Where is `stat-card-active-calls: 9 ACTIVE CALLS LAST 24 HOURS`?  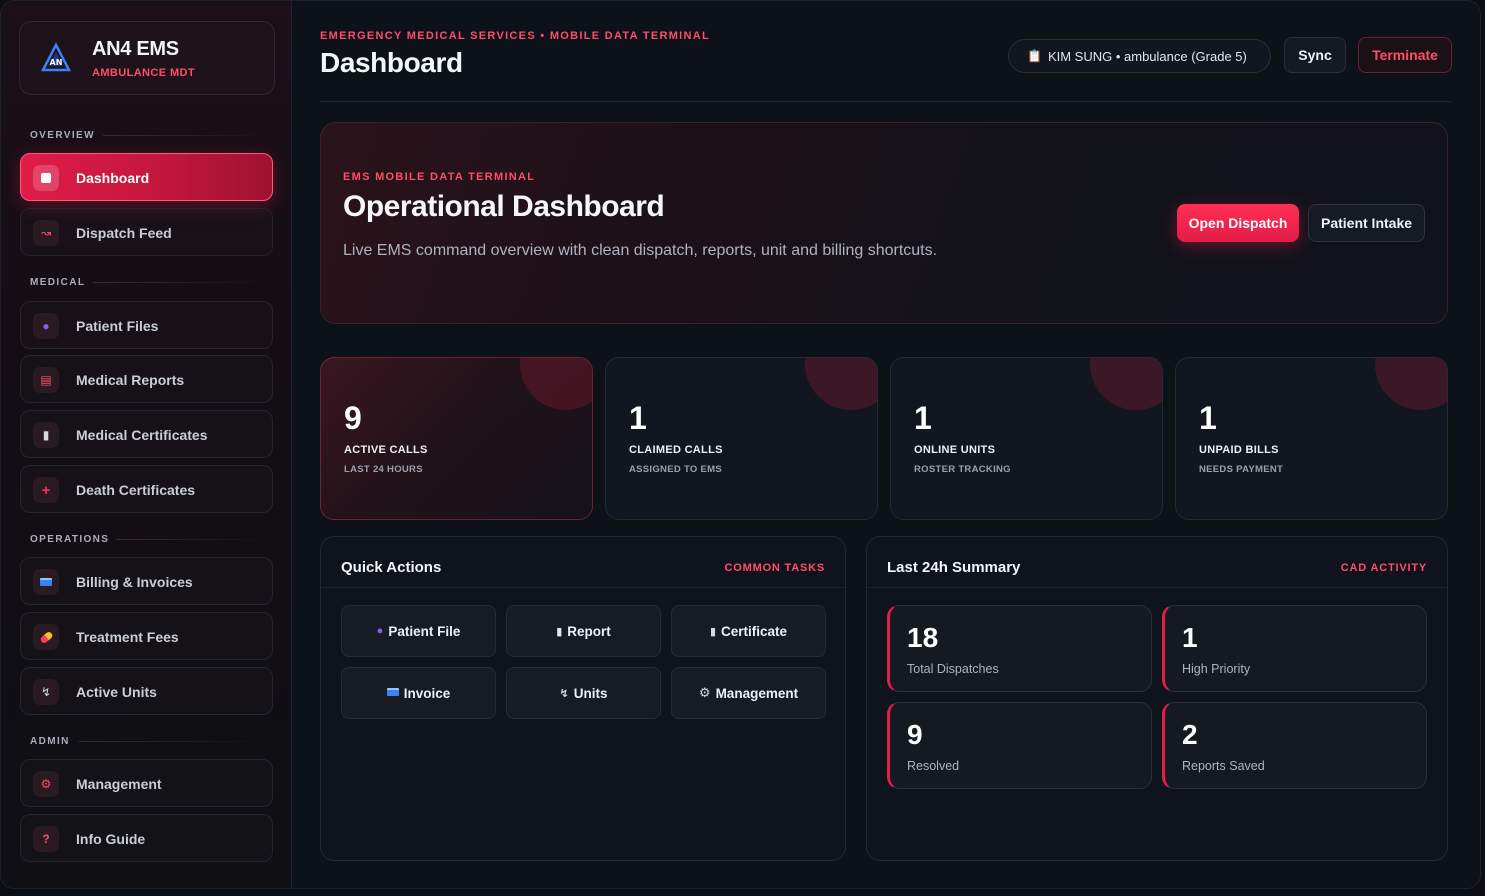 stat-card-active-calls: 9 ACTIVE CALLS LAST 24 HOURS is located at coordinates (456, 438).